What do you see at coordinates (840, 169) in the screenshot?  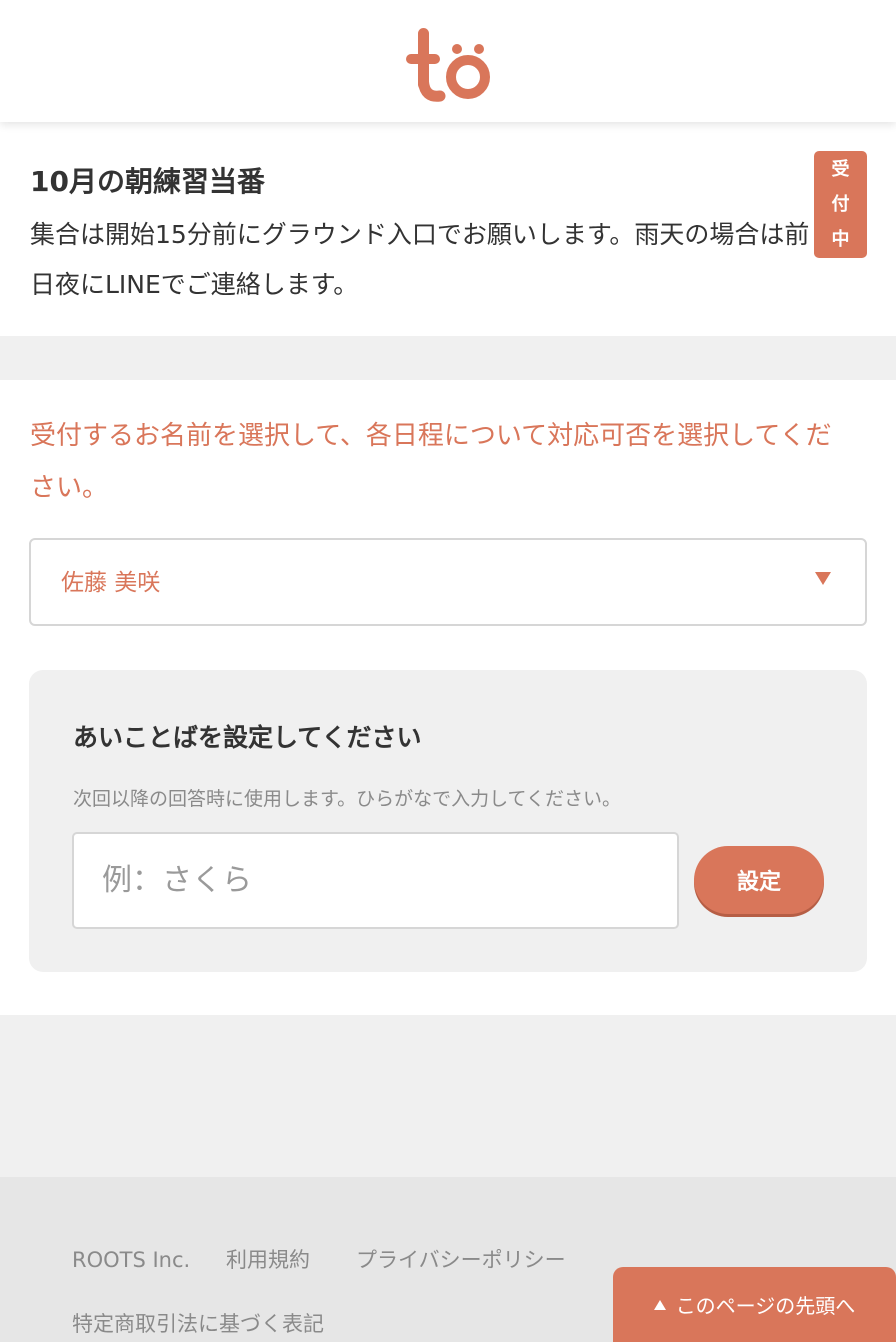 I see `status-badge-char: 受` at bounding box center [840, 169].